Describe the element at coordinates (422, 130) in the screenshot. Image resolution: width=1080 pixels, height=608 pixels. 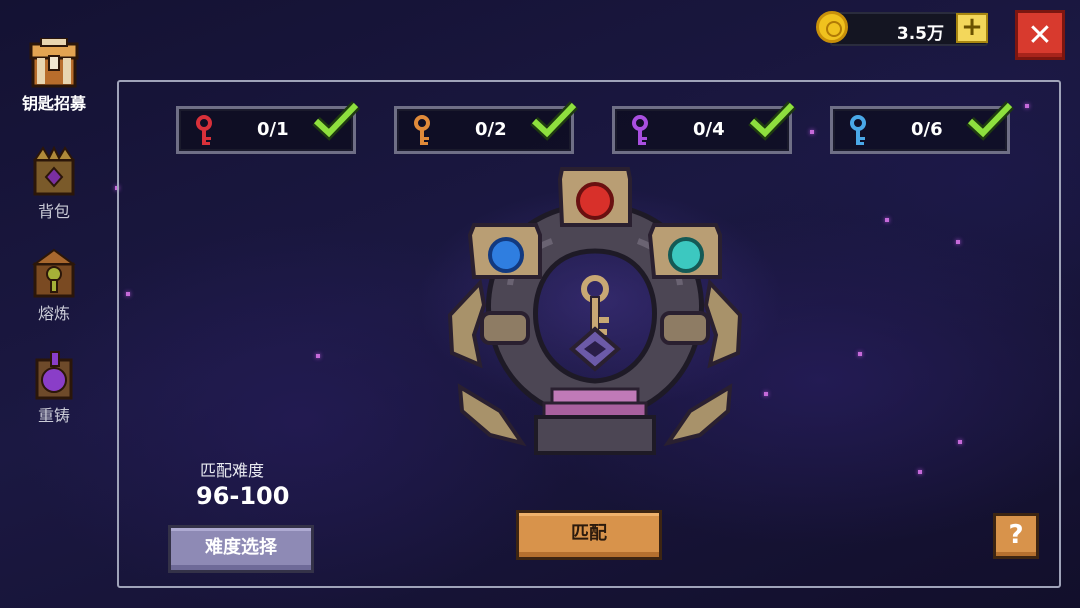
I see `orange-key-icon` at that location.